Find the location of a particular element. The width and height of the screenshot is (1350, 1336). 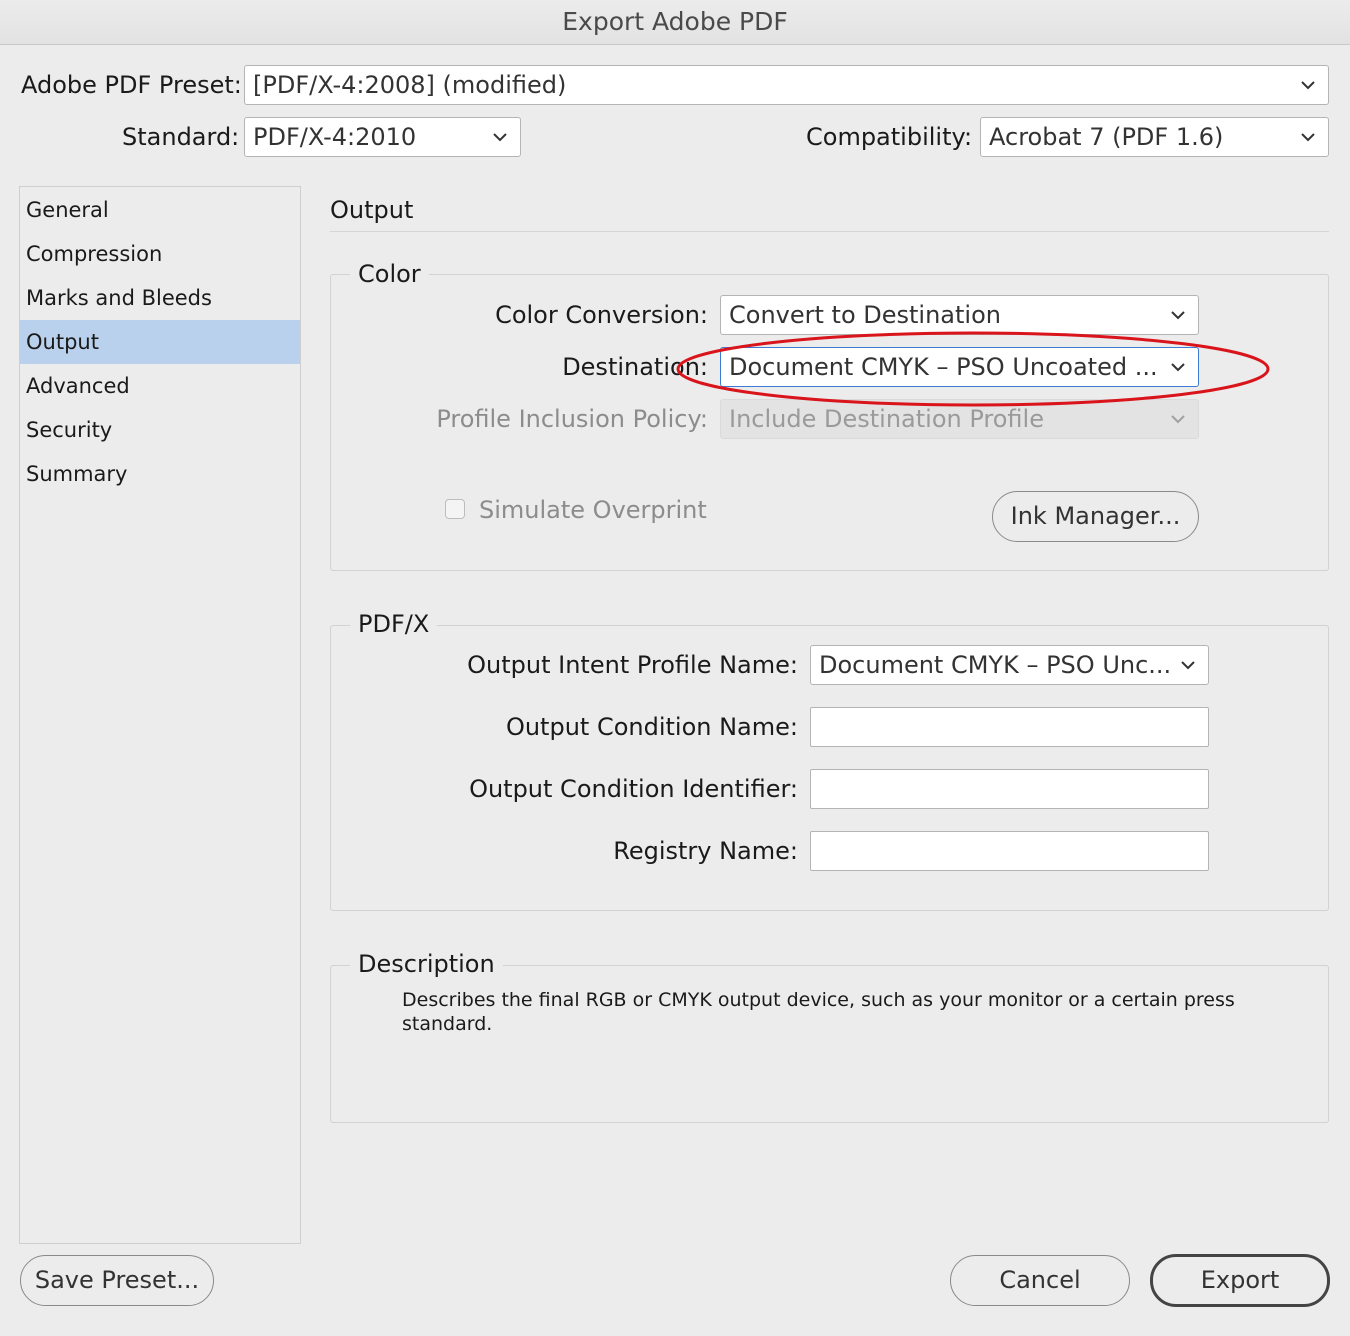

cancel-button: Cancel is located at coordinates (1040, 1280).